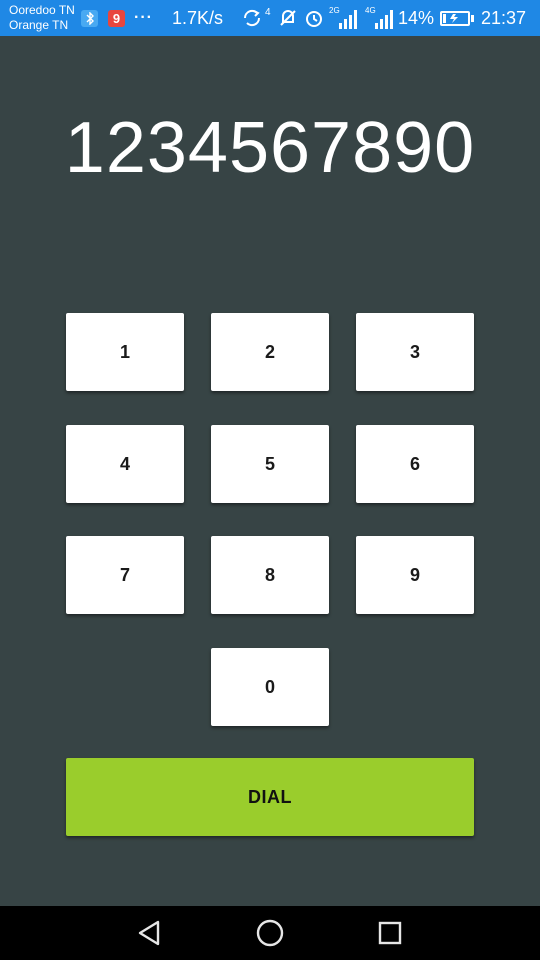  I want to click on network-2g-label: 2G, so click(334, 10).